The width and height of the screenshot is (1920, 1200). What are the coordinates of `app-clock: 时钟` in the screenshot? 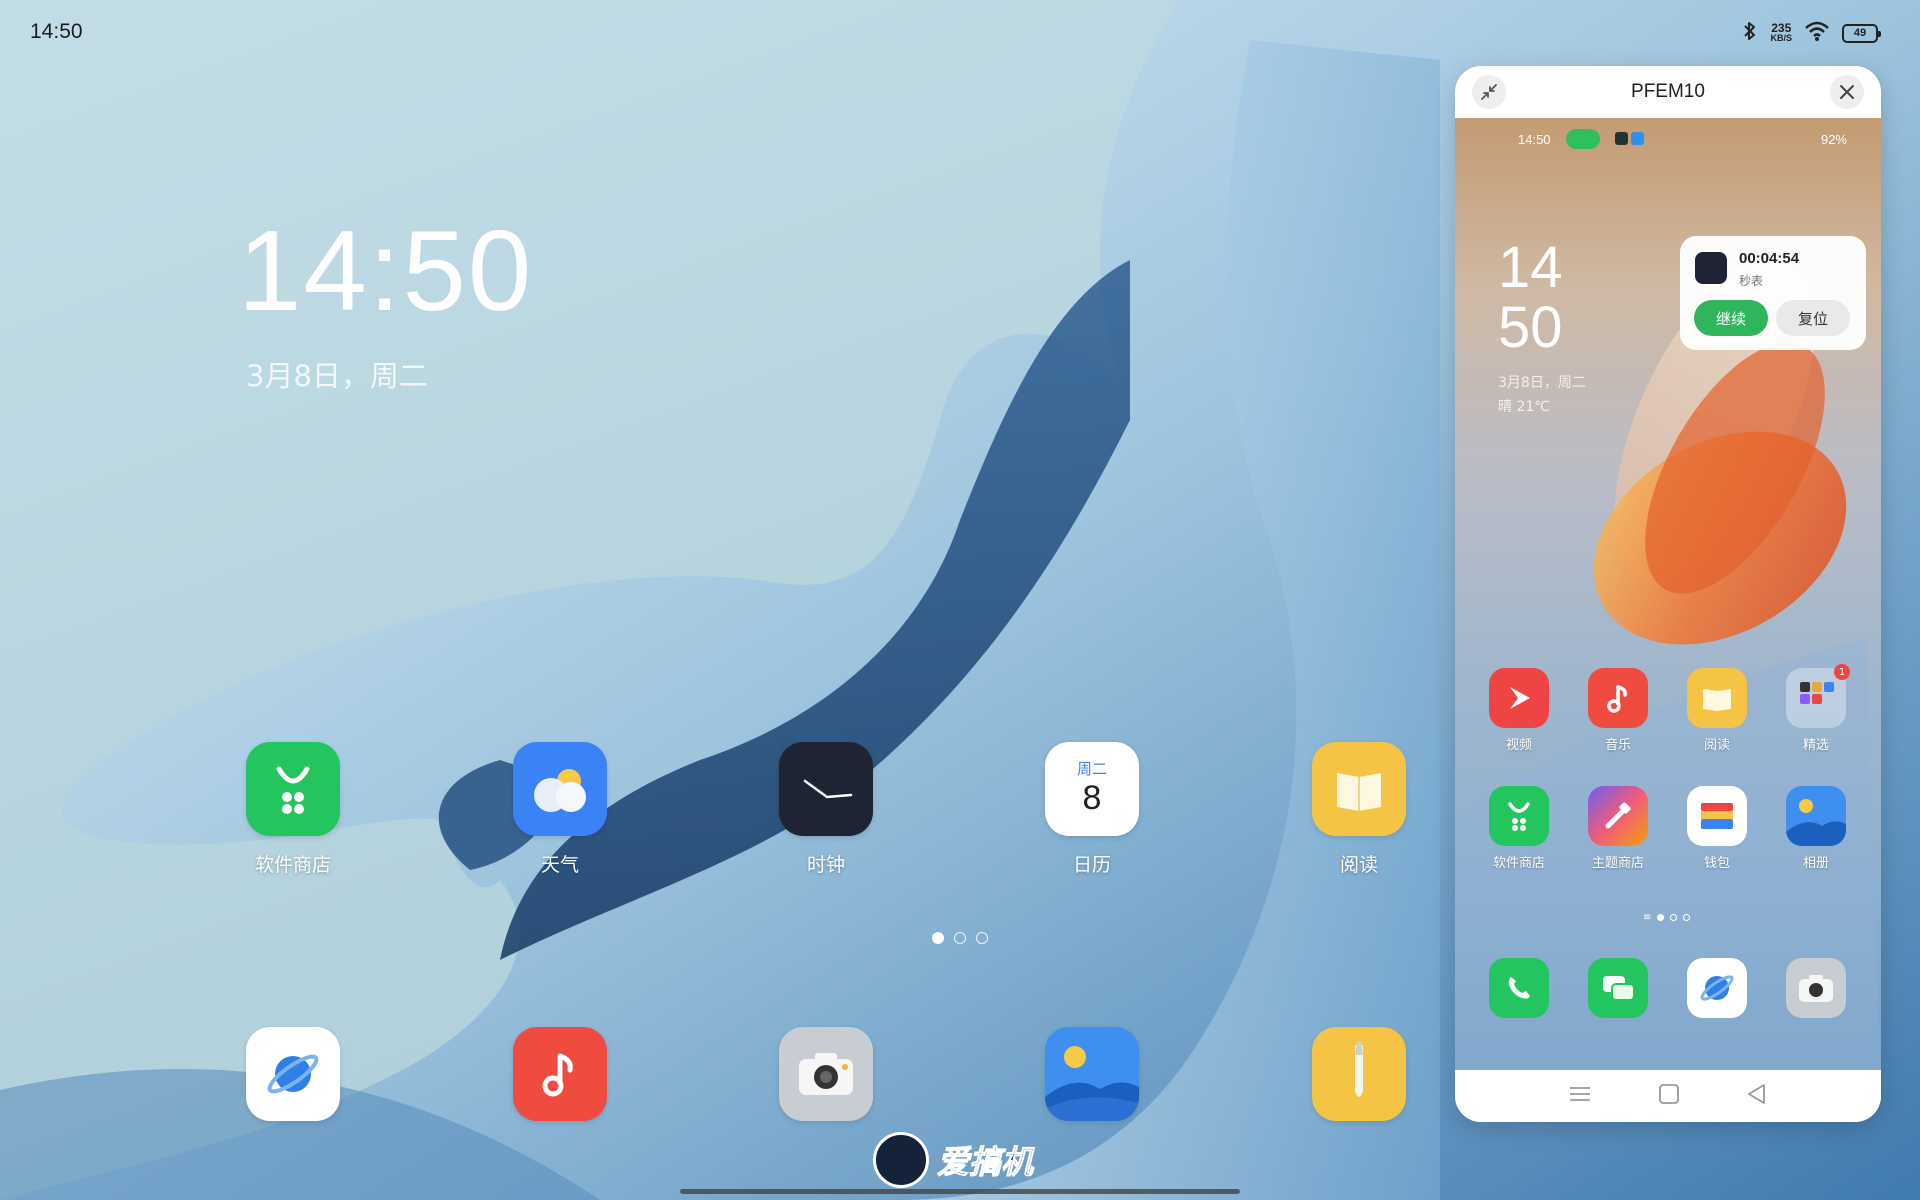 It's located at (826, 809).